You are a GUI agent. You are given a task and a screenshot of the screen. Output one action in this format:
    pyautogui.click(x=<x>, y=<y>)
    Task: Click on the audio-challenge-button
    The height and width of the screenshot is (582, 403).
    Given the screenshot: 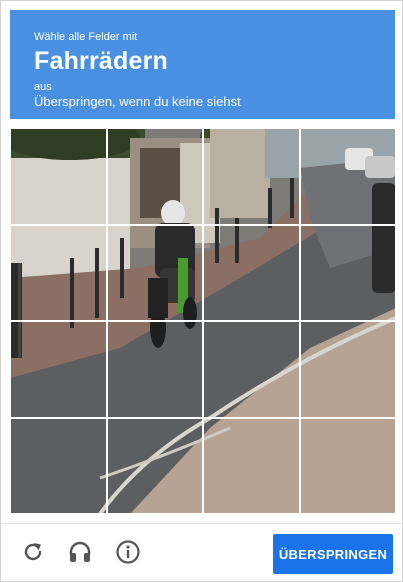 What is the action you would take?
    pyautogui.click(x=80, y=554)
    